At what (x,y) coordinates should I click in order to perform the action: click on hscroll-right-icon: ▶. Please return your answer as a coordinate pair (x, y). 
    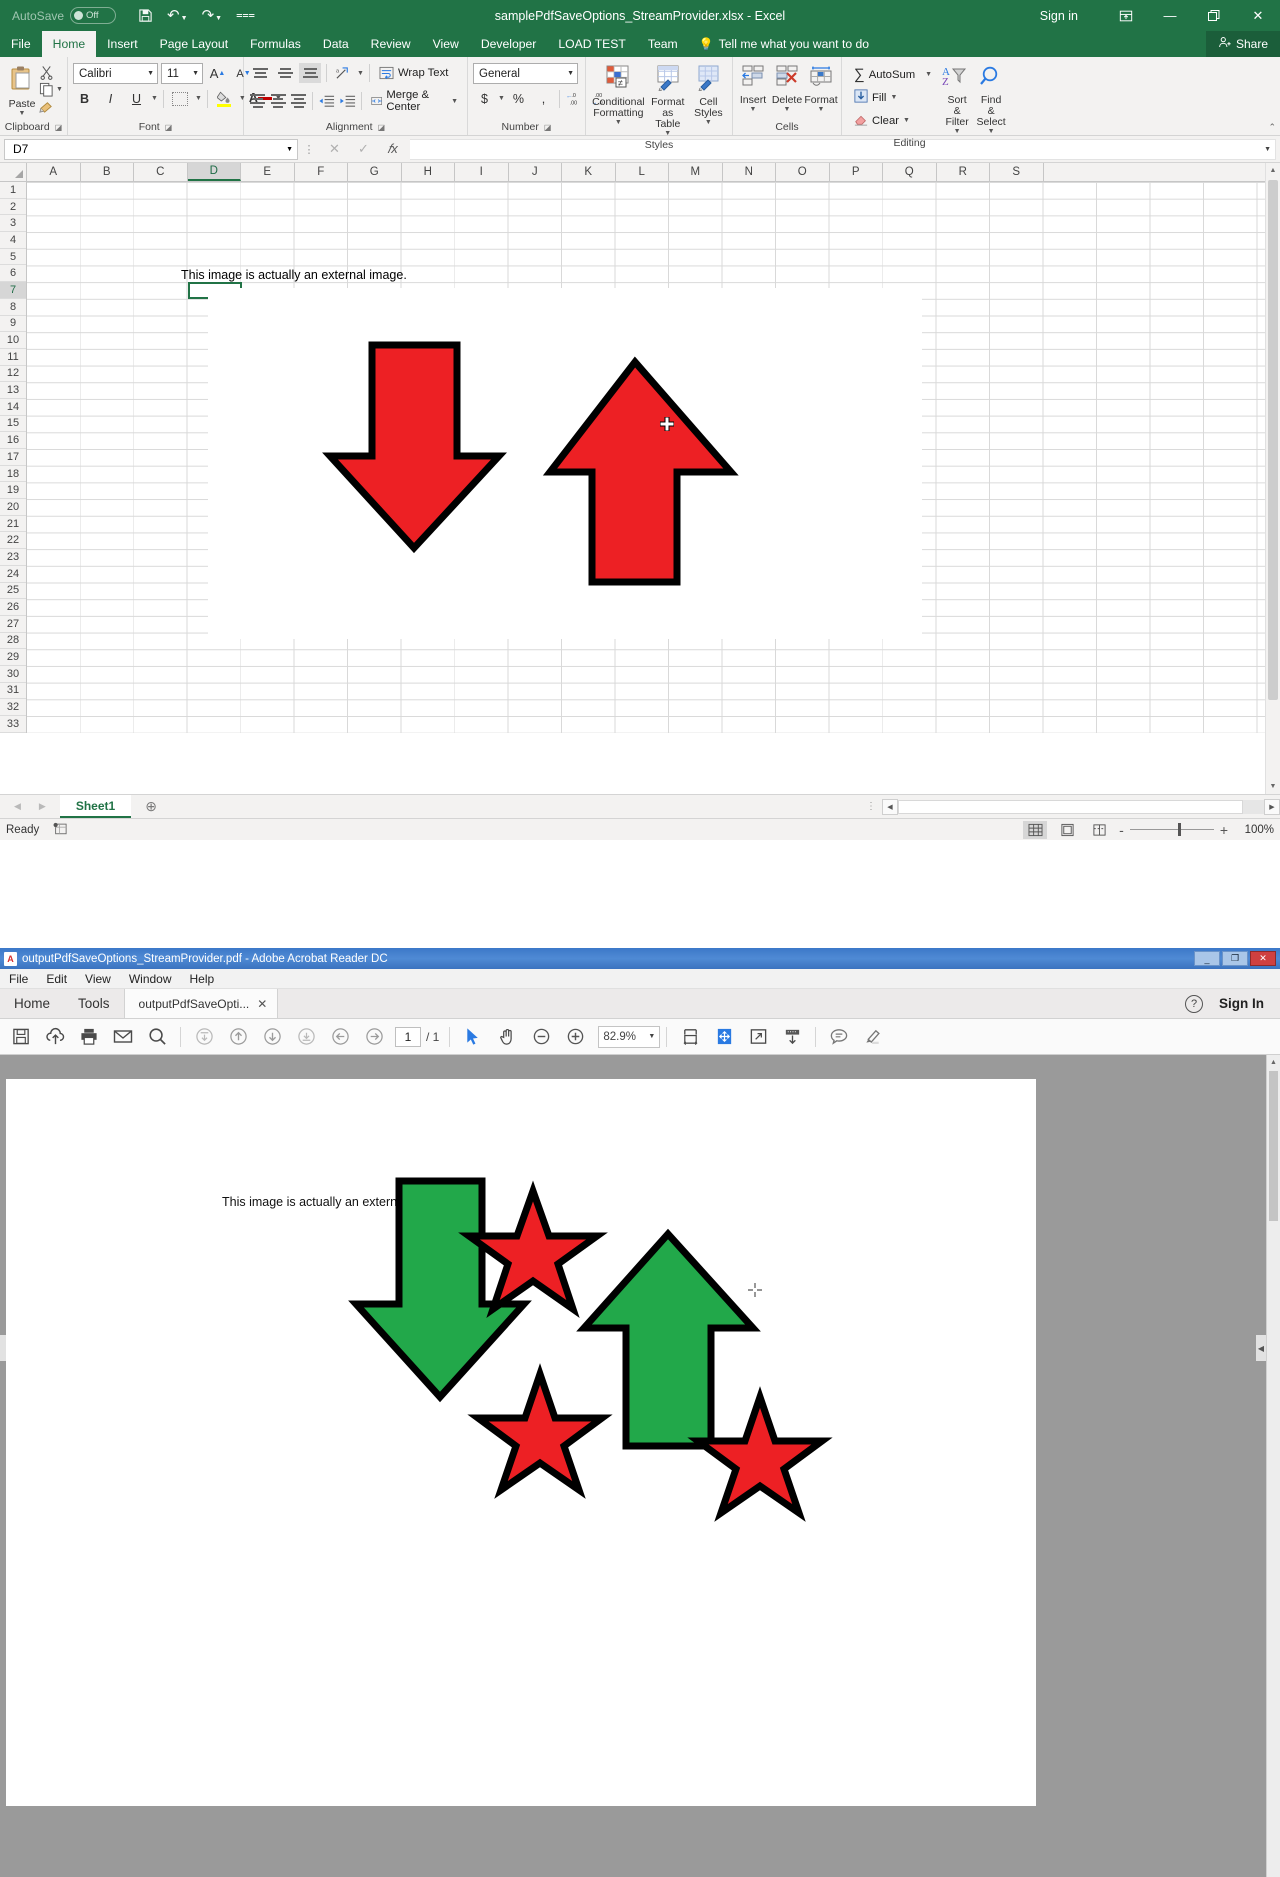
    Looking at the image, I should click on (1272, 806).